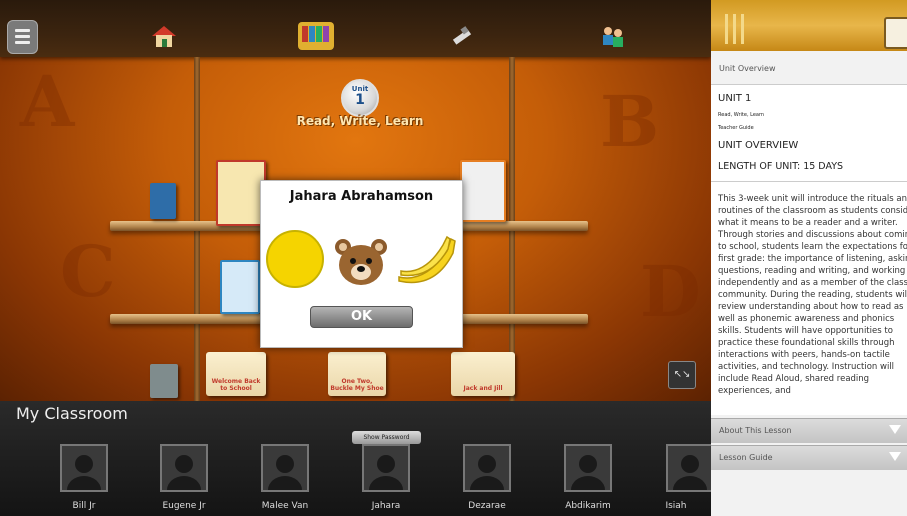  Describe the element at coordinates (755, 430) in the screenshot. I see `accordion-label: About This Lesson` at that location.